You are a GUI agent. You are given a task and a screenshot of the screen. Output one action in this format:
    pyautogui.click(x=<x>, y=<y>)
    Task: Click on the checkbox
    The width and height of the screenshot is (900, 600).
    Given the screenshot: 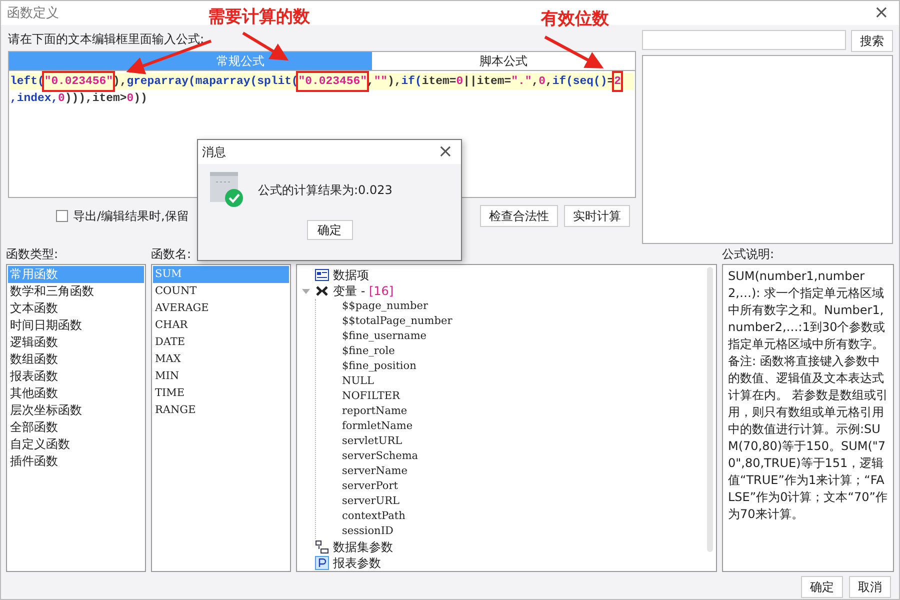 What is the action you would take?
    pyautogui.click(x=62, y=216)
    